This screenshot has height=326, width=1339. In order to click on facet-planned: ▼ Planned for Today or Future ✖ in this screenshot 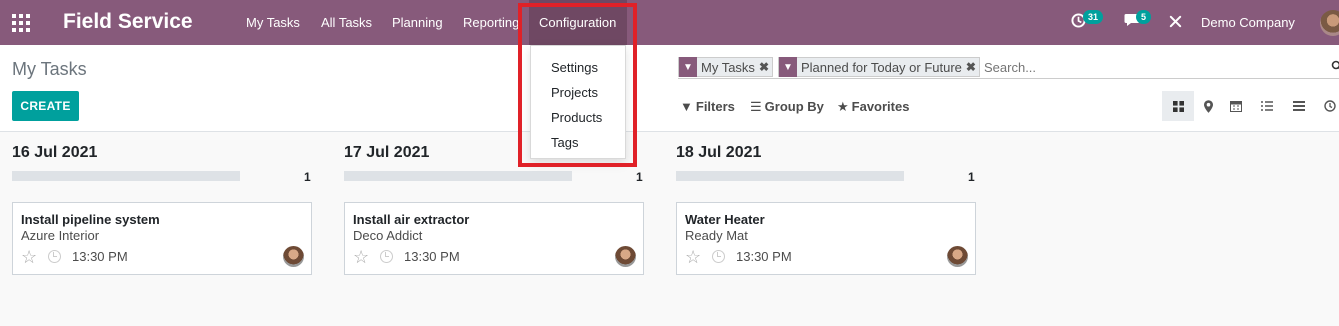, I will do `click(879, 67)`.